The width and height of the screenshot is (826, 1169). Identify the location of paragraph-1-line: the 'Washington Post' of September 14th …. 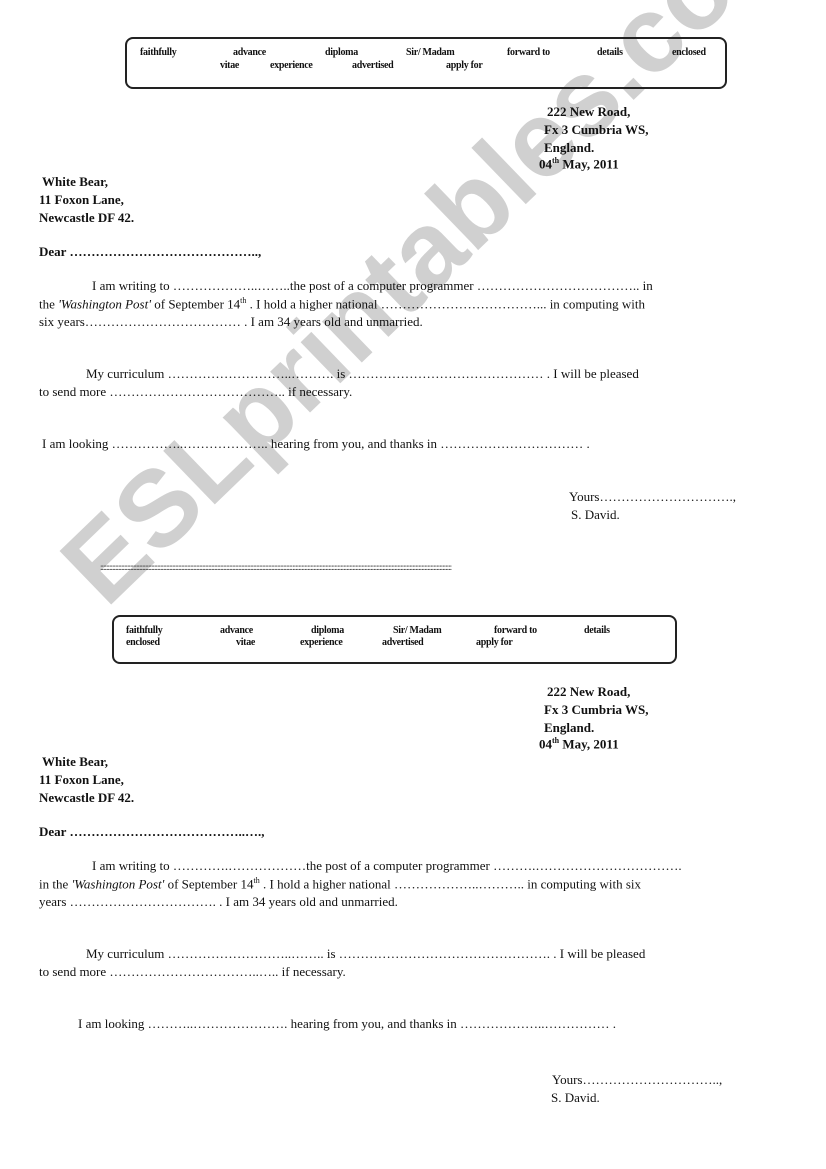
(342, 304).